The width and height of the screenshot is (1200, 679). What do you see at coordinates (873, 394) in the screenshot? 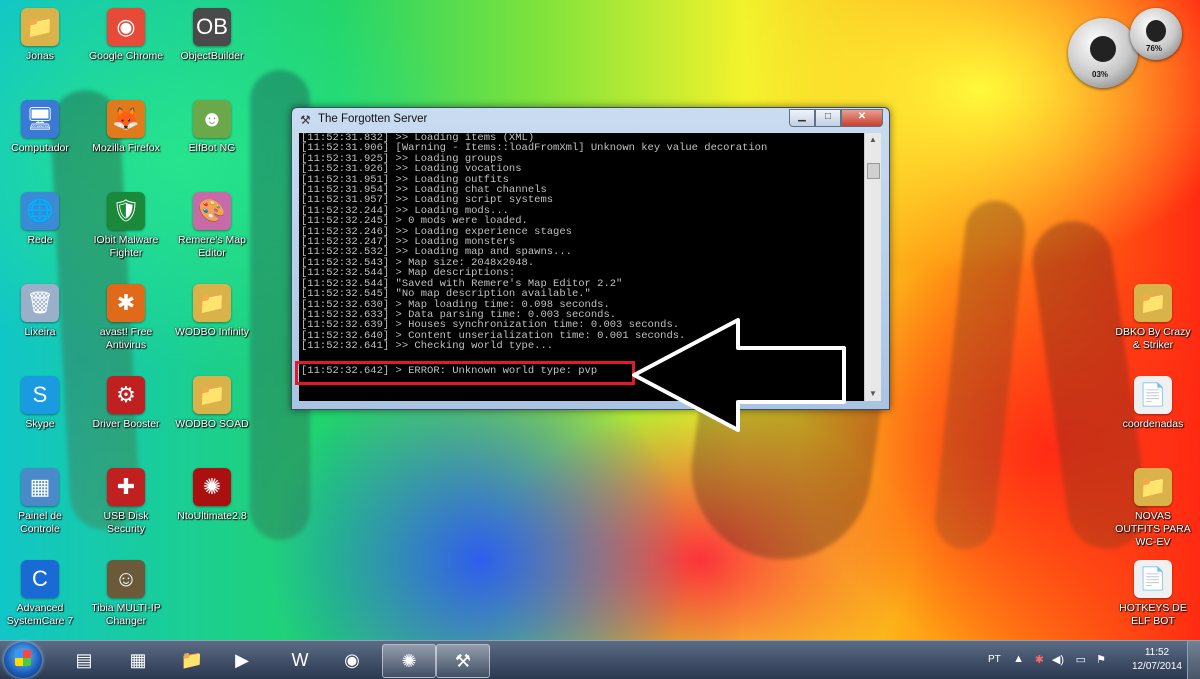
I see `scroll-down-icon: ▼` at bounding box center [873, 394].